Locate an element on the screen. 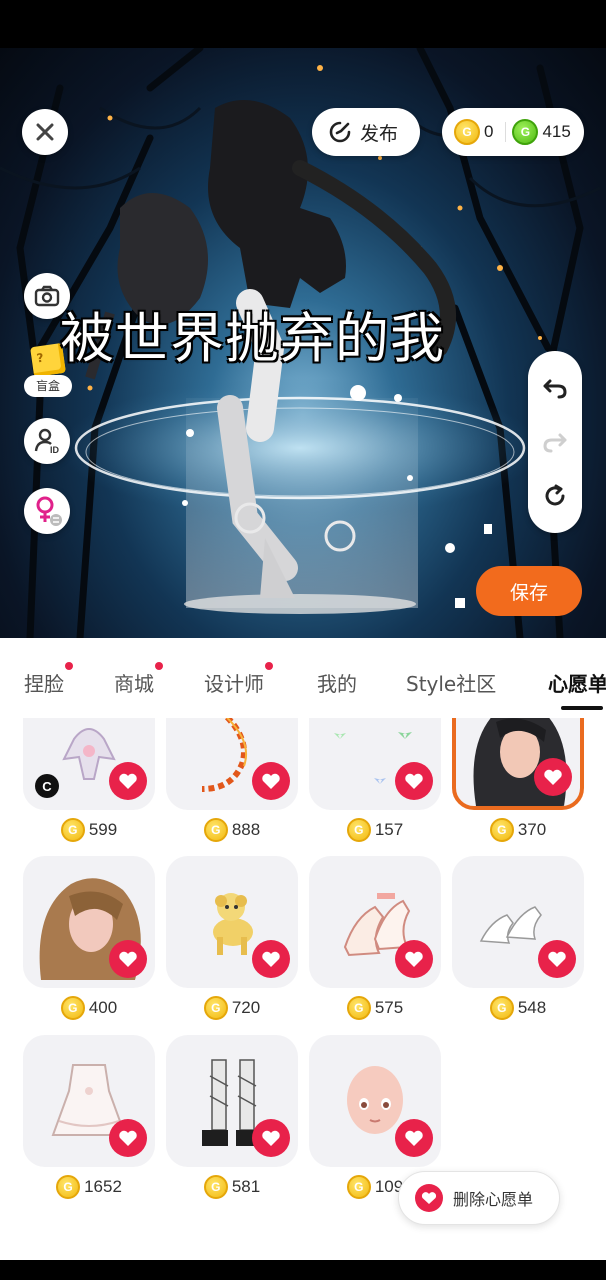  gold-coin-count: 0 is located at coordinates (489, 131).